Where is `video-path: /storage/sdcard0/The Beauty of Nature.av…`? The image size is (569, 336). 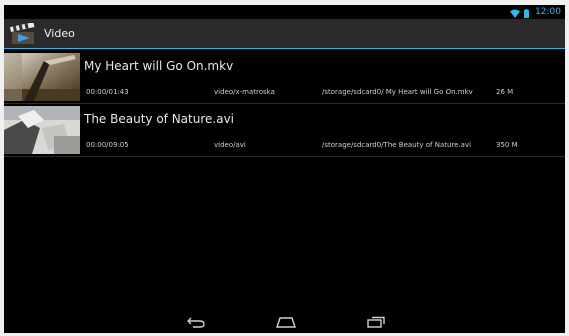
video-path: /storage/sdcard0/The Beauty of Nature.av… is located at coordinates (397, 145).